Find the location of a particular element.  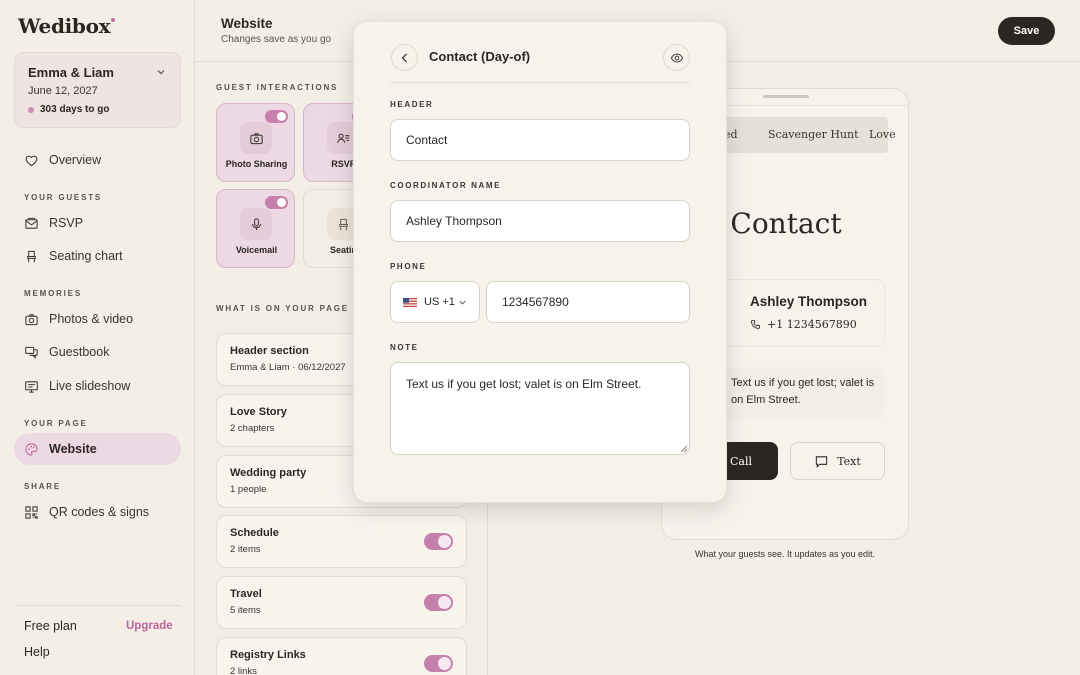

country-code-value: US +1 is located at coordinates (439, 302).